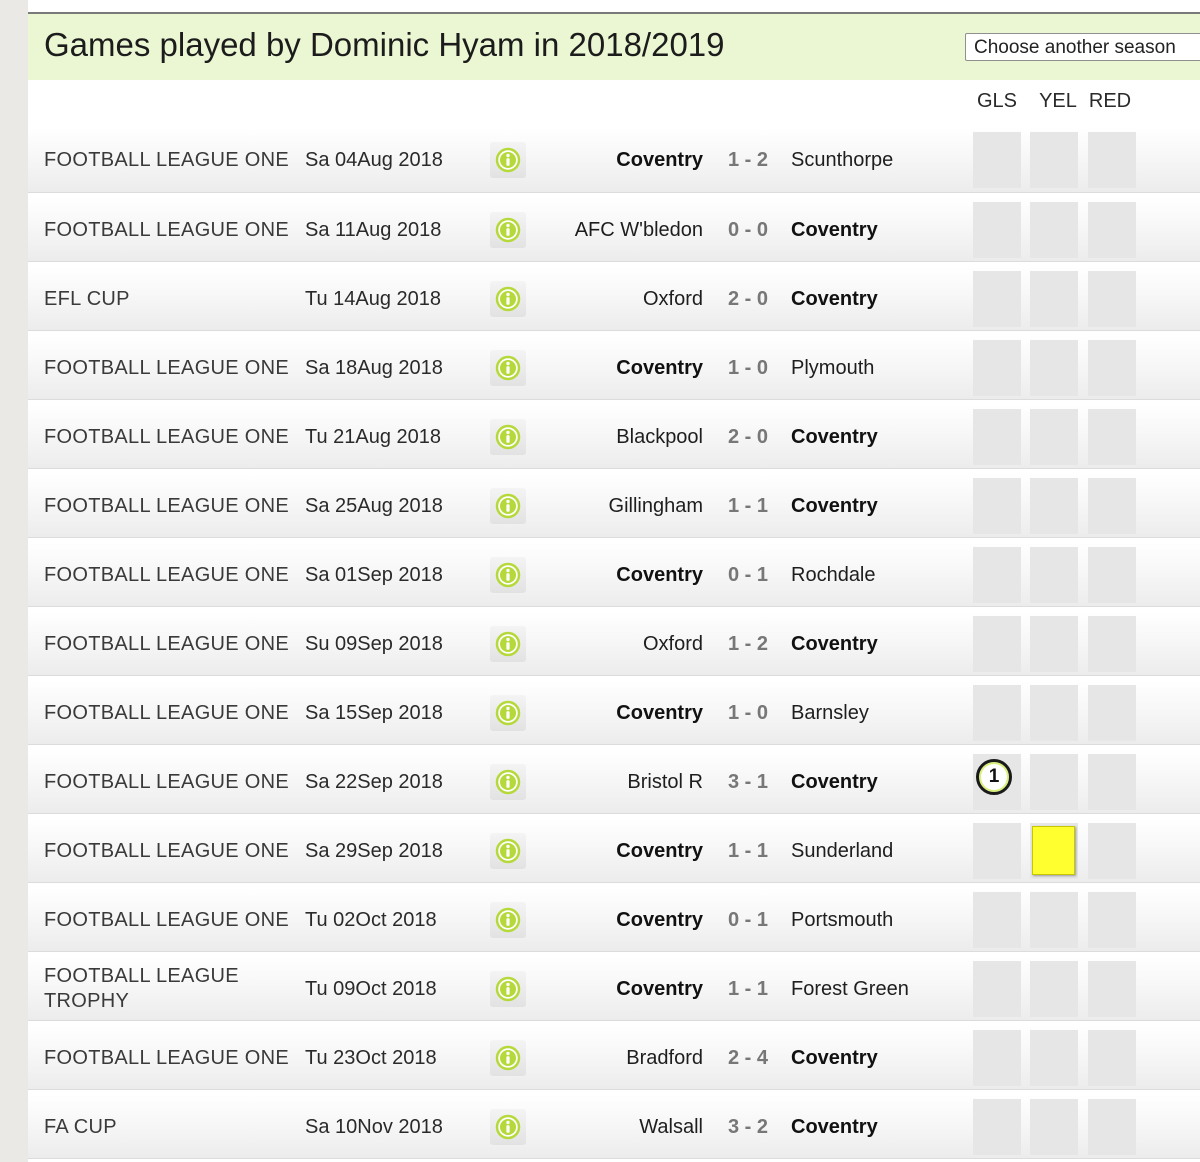 The image size is (1200, 1162). What do you see at coordinates (832, 368) in the screenshot?
I see `away-team: Plymouth` at bounding box center [832, 368].